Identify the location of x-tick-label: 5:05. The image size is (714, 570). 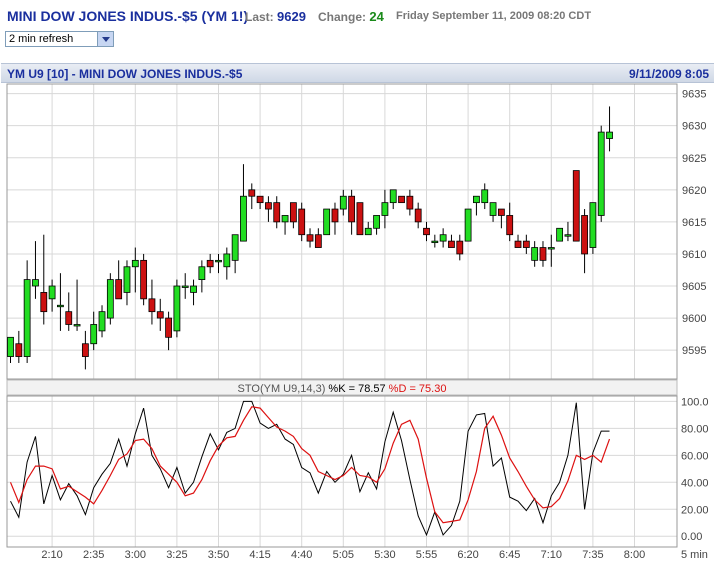
(343, 555).